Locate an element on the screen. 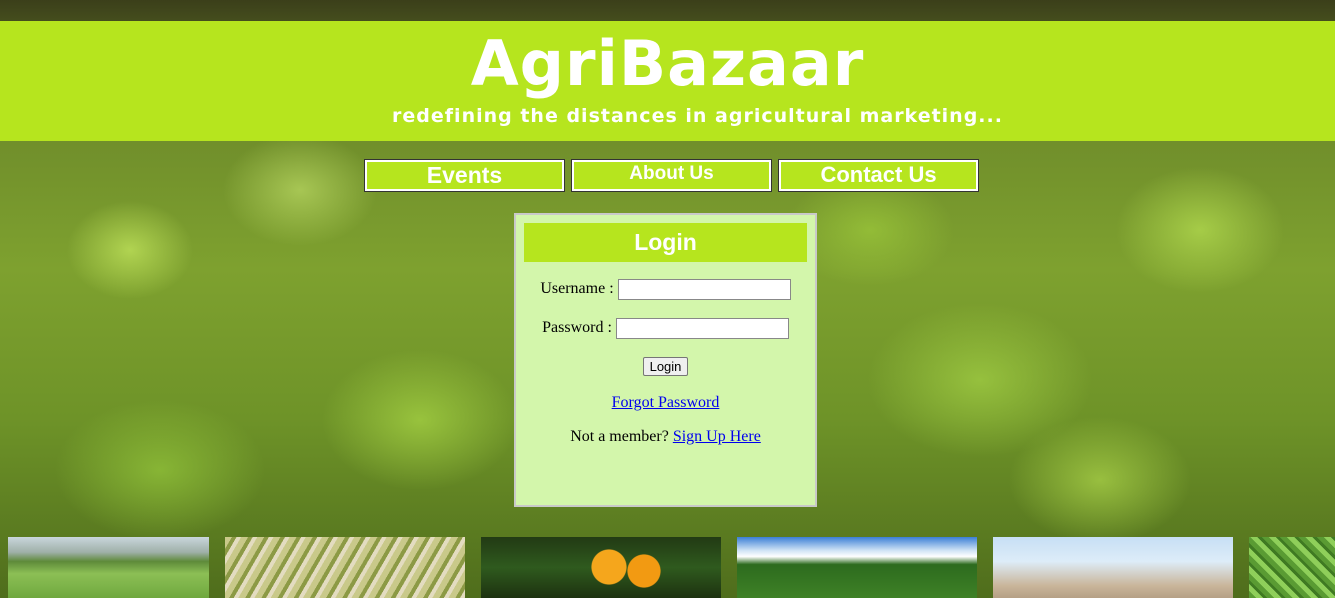 The image size is (1335, 598). login-button: Login is located at coordinates (665, 366).